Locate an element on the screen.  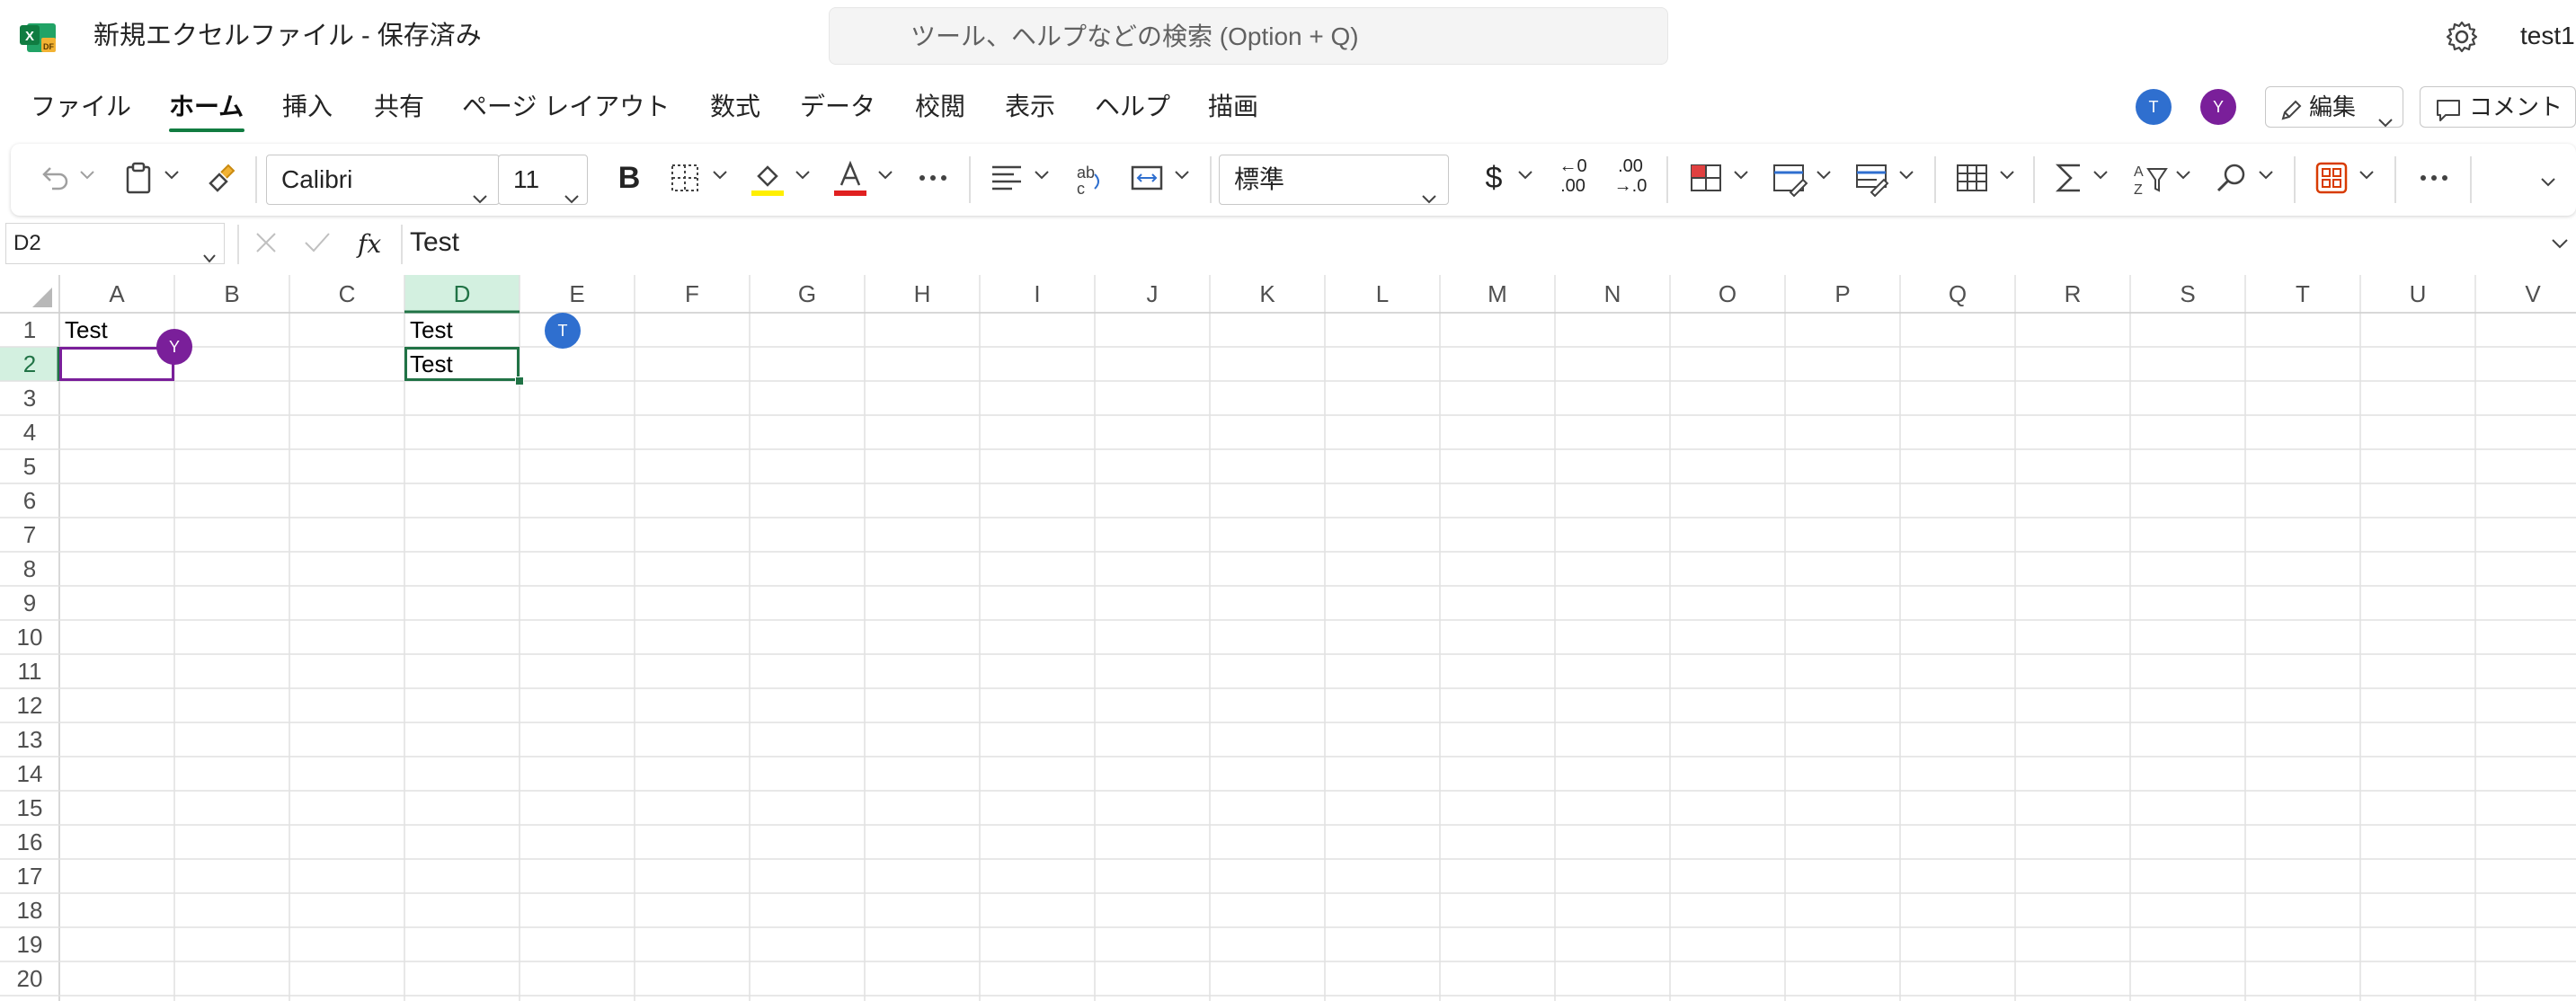
font-color-dropdown-chevron-icon is located at coordinates (885, 175).